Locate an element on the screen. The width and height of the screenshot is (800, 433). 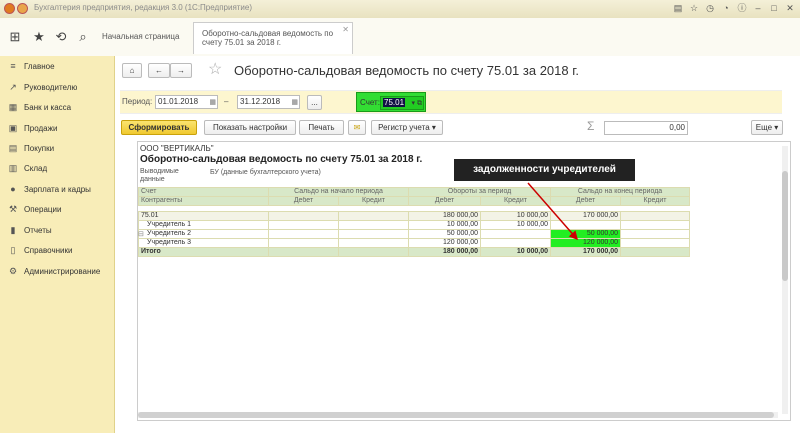
tab-home: Начальная страница is located at coordinates (142, 38).